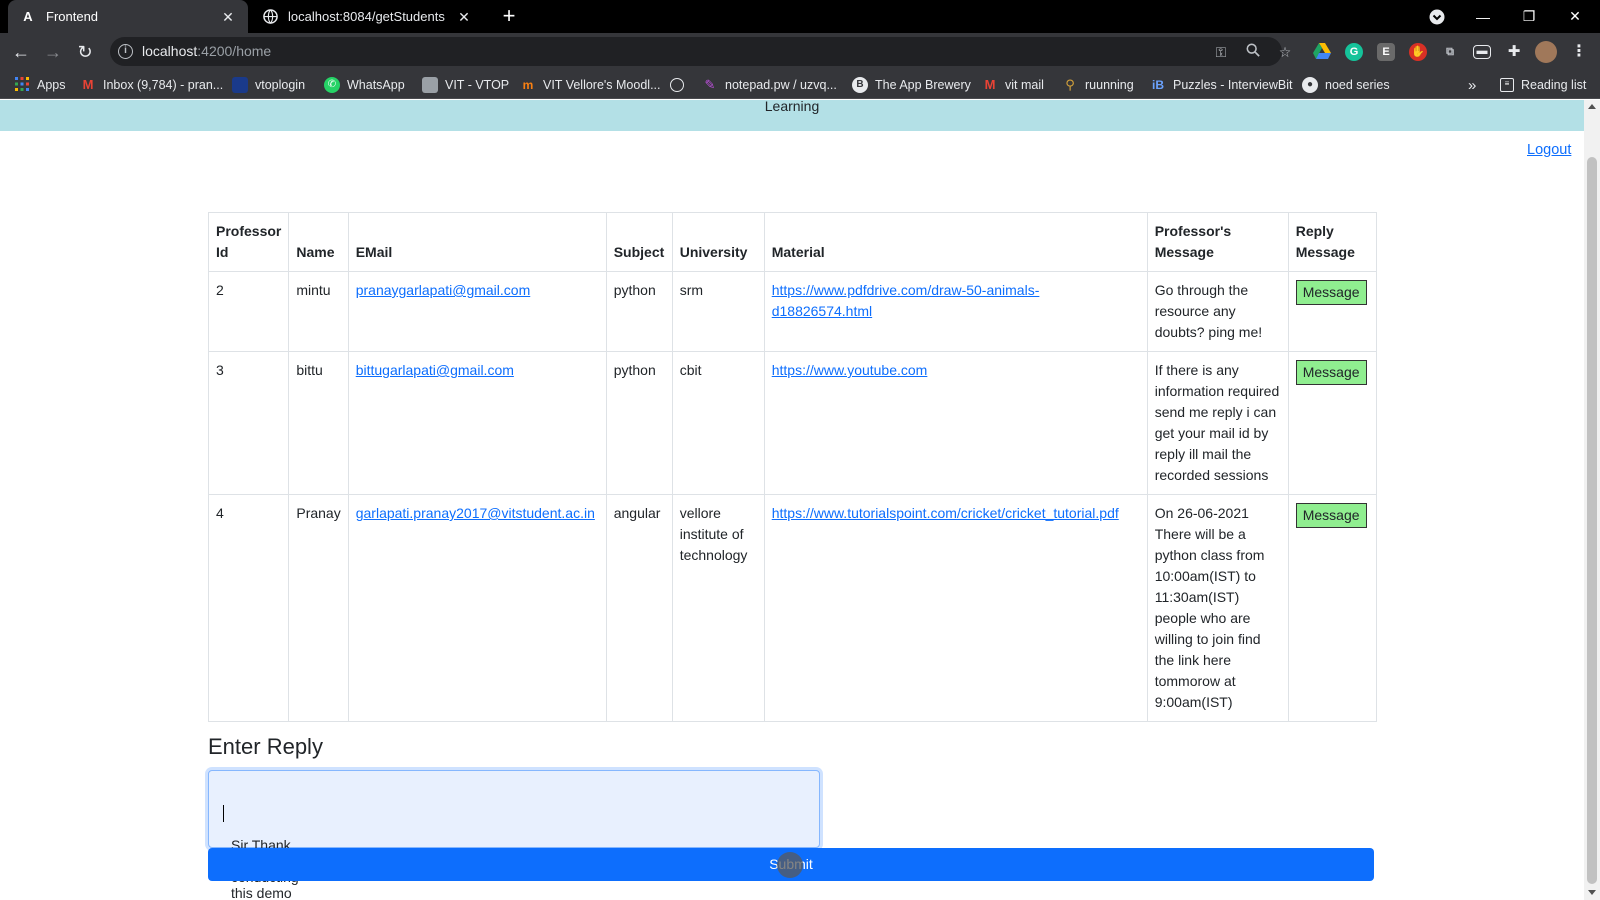  I want to click on forward-icon: →, so click(53, 52).